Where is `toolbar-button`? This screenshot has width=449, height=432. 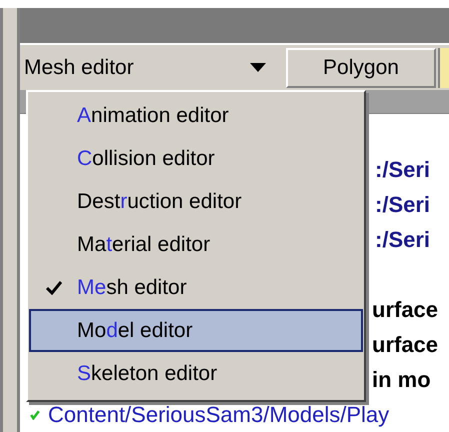
toolbar-button is located at coordinates (443, 68).